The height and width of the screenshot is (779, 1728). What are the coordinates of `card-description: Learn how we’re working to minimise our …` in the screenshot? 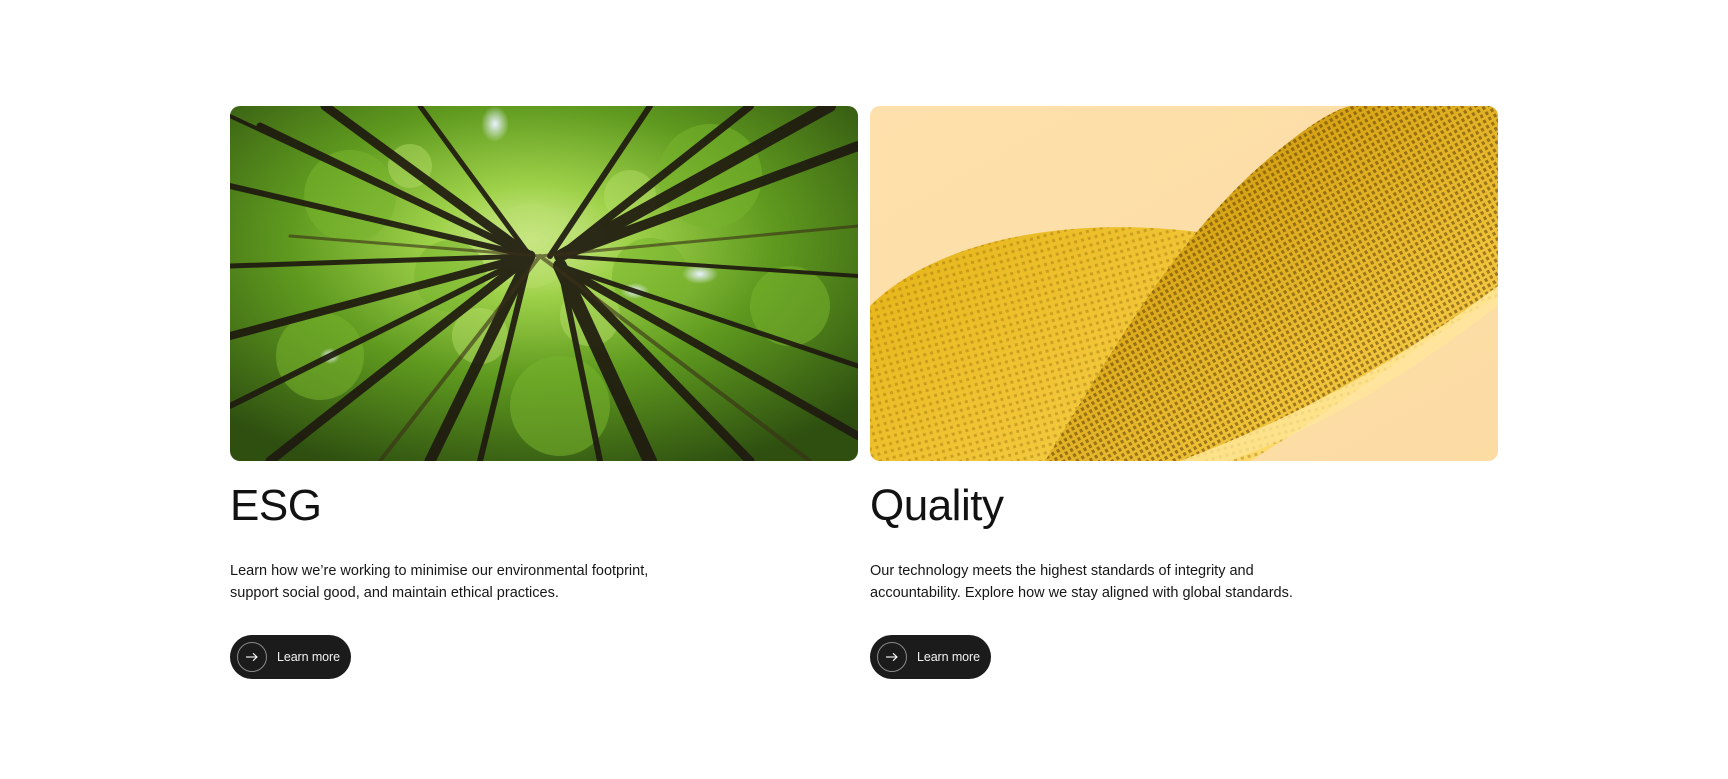 It's located at (439, 582).